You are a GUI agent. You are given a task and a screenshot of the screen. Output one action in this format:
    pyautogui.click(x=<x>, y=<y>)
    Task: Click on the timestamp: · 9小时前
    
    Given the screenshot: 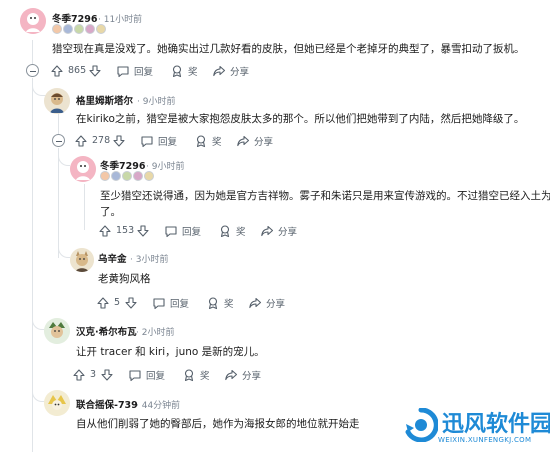 What is the action you would take?
    pyautogui.click(x=156, y=102)
    